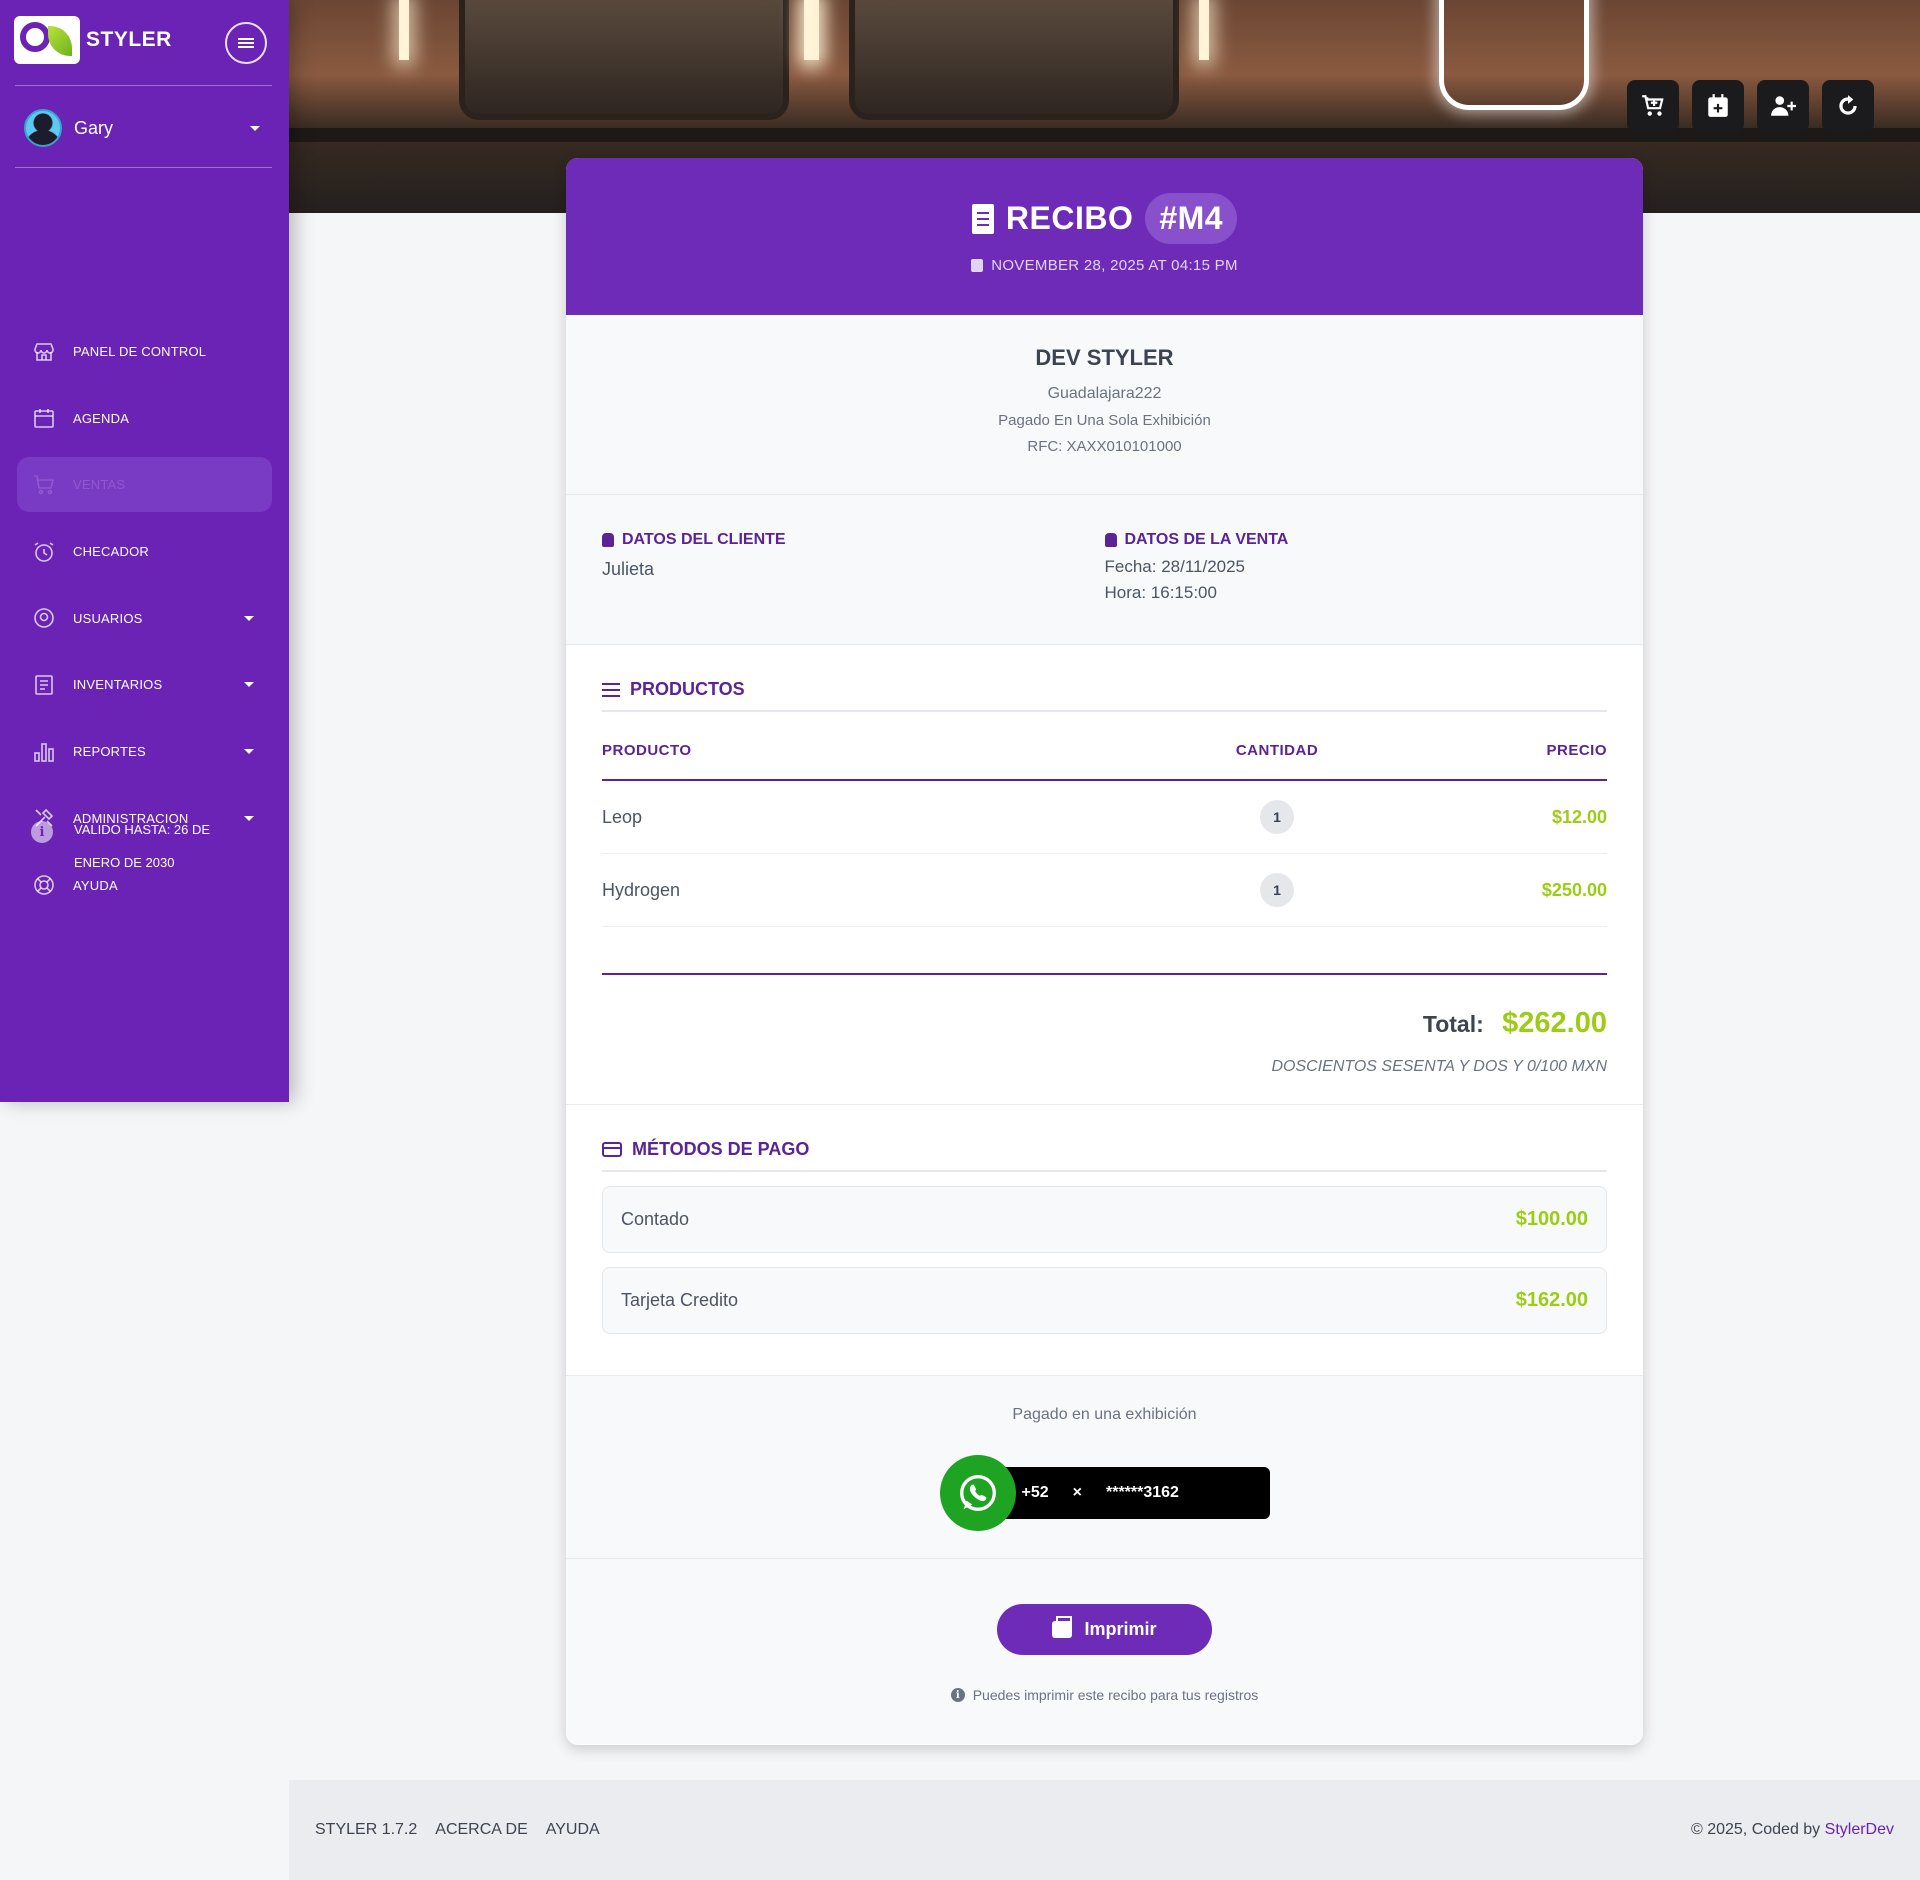 The height and width of the screenshot is (1880, 1920). What do you see at coordinates (143, 167) in the screenshot?
I see `divider` at bounding box center [143, 167].